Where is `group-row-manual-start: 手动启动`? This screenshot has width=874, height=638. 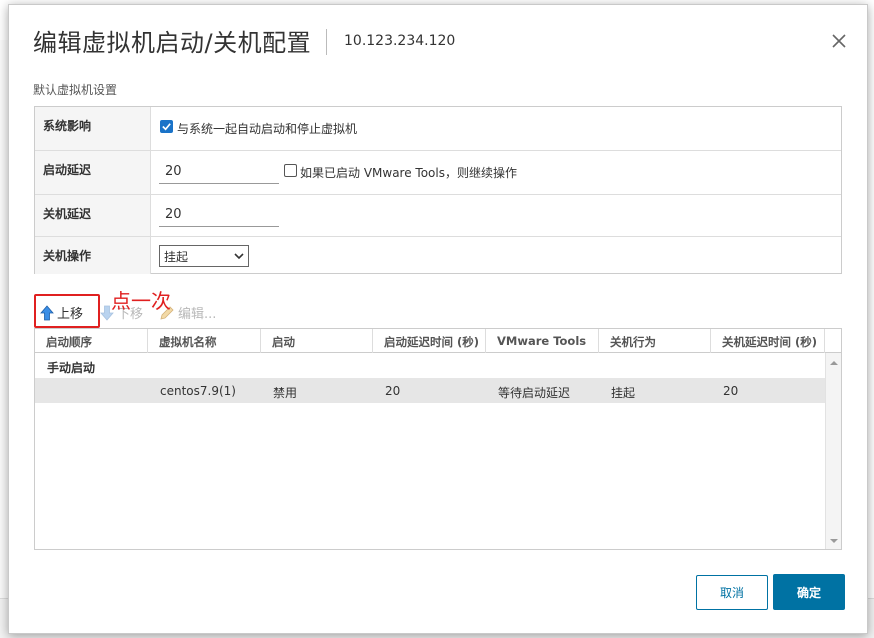 group-row-manual-start: 手动启动 is located at coordinates (430, 366).